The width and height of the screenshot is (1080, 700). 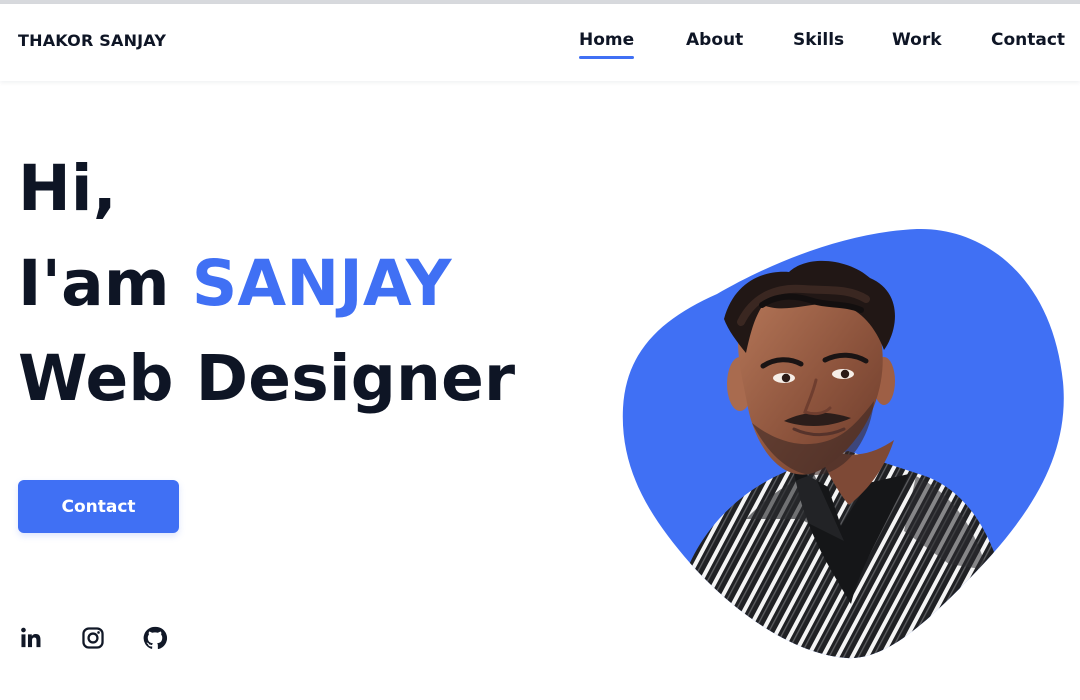 What do you see at coordinates (67, 188) in the screenshot?
I see `hero-greeting: Hi,` at bounding box center [67, 188].